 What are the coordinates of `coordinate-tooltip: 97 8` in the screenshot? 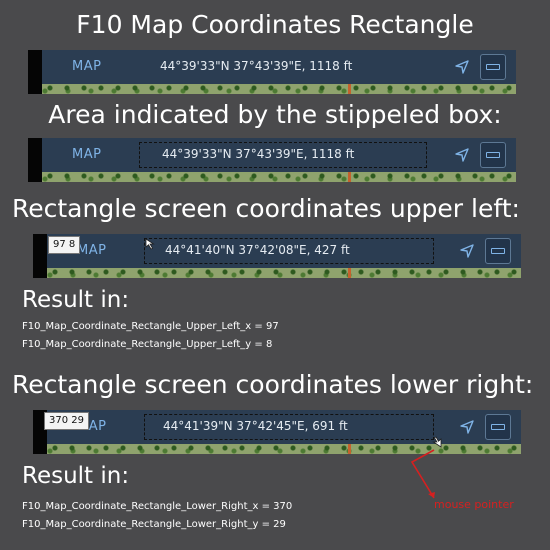 It's located at (64, 245).